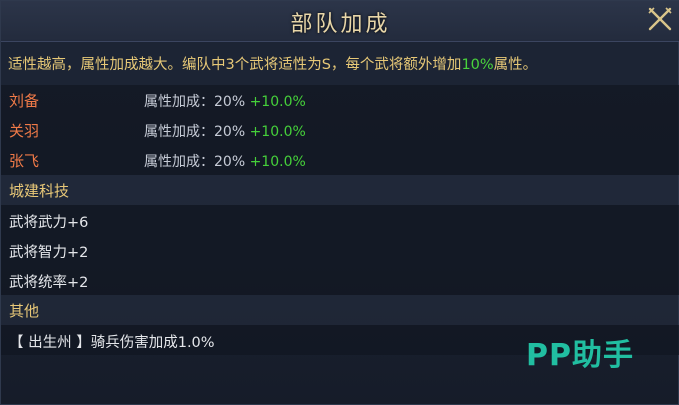 This screenshot has height=405, width=679. I want to click on title-bar: 部队加成, so click(340, 21).